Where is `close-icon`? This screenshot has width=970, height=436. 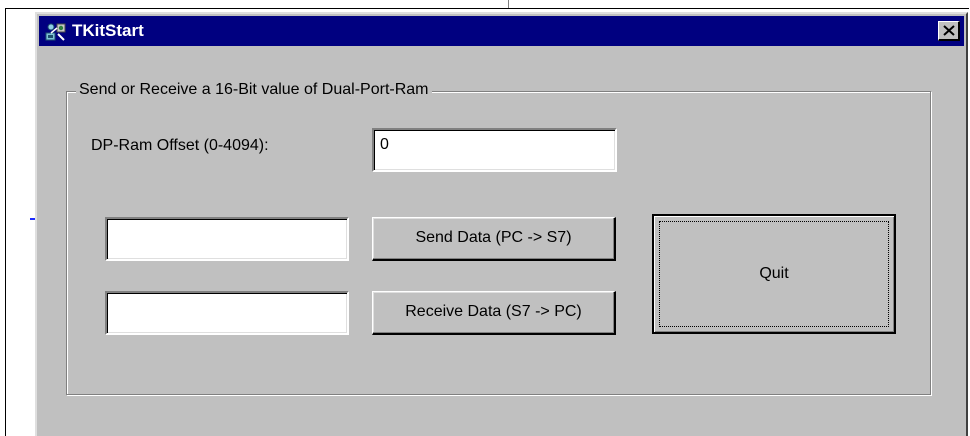 close-icon is located at coordinates (949, 30).